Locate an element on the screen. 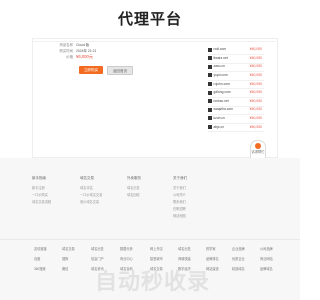 The width and height of the screenshot is (320, 300). footer-link: 域名评估 is located at coordinates (86, 187).